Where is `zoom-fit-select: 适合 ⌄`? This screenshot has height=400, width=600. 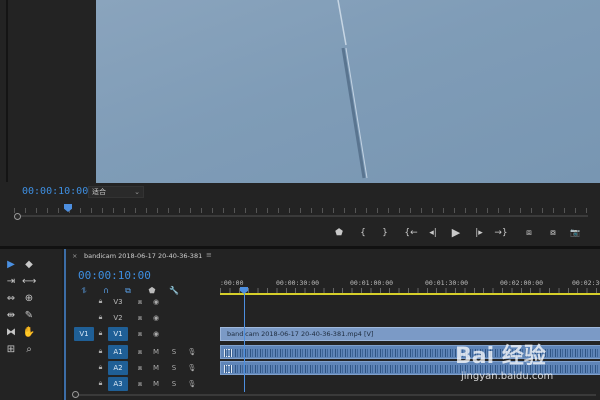 zoom-fit-select: 适合 ⌄ is located at coordinates (116, 192).